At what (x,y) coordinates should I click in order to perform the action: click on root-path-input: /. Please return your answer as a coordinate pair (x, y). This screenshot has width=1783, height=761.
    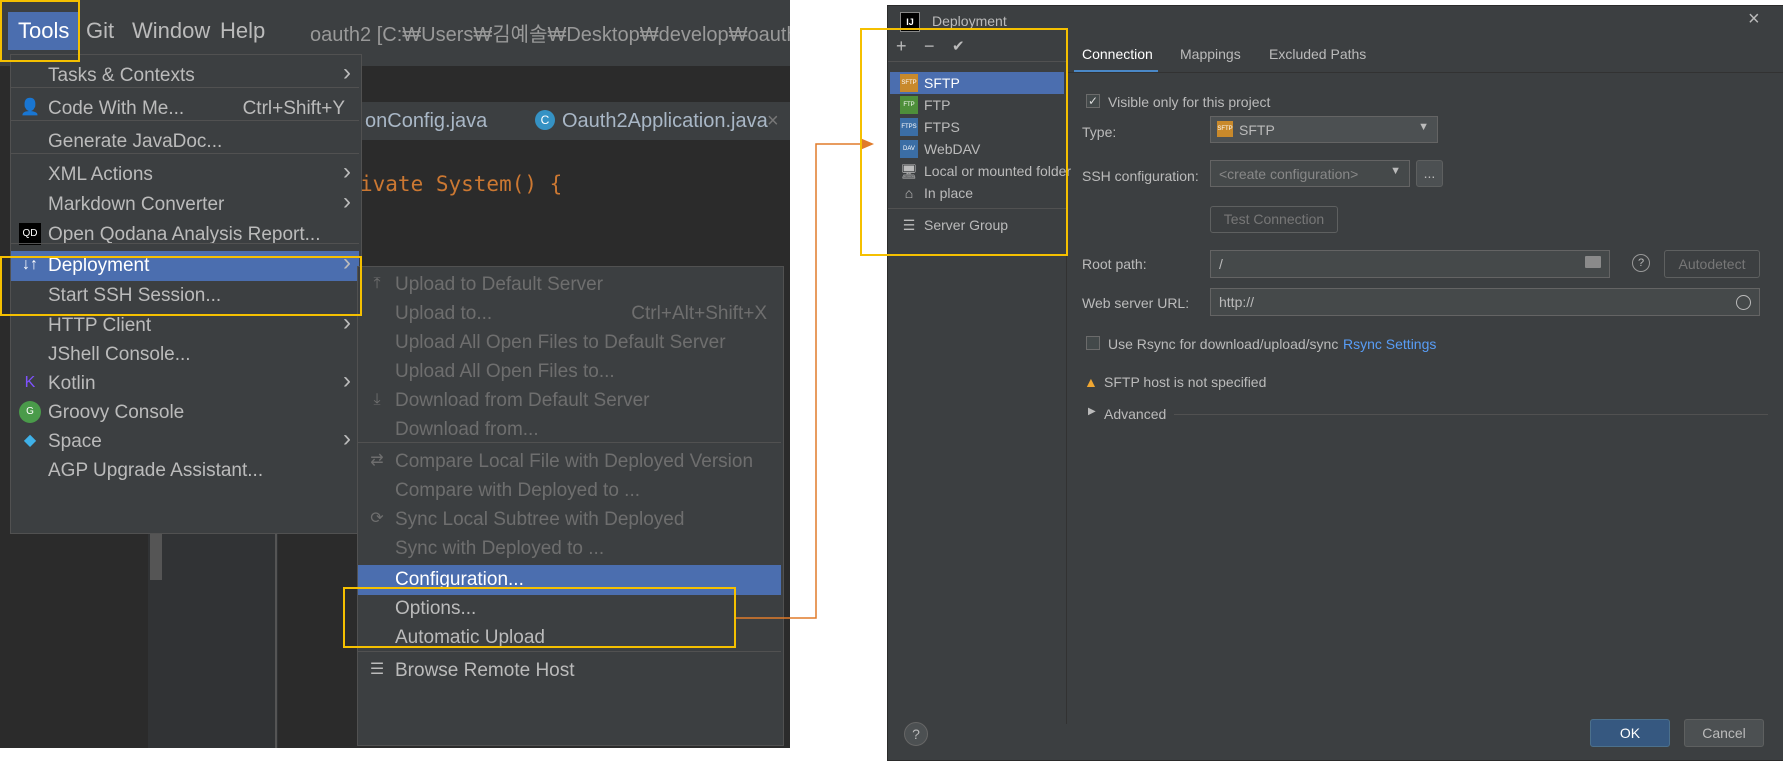
    Looking at the image, I should click on (1410, 264).